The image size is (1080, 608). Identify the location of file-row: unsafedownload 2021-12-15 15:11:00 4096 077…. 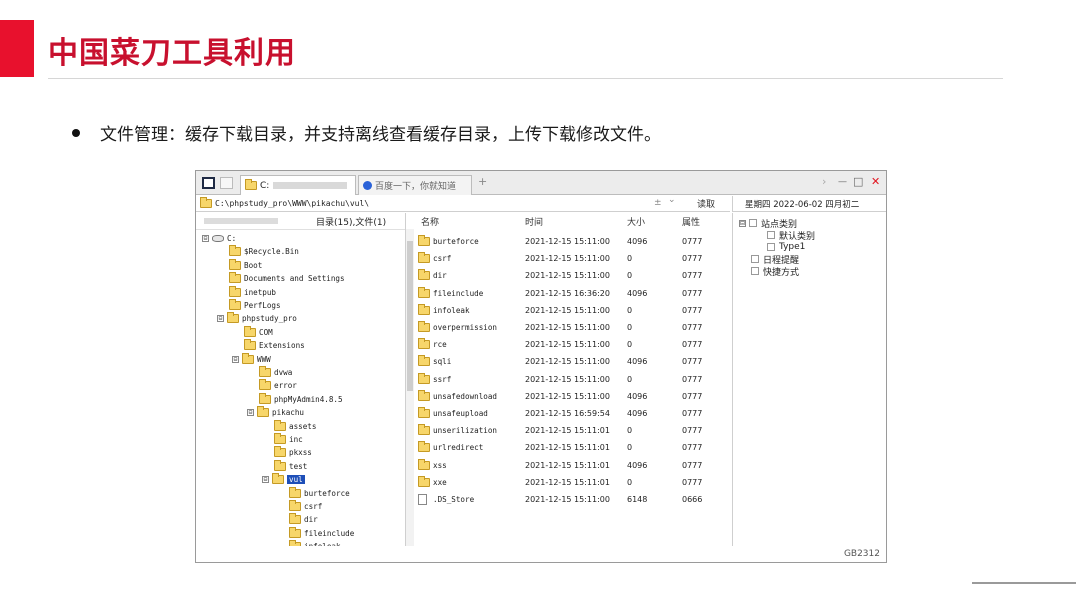
(572, 396).